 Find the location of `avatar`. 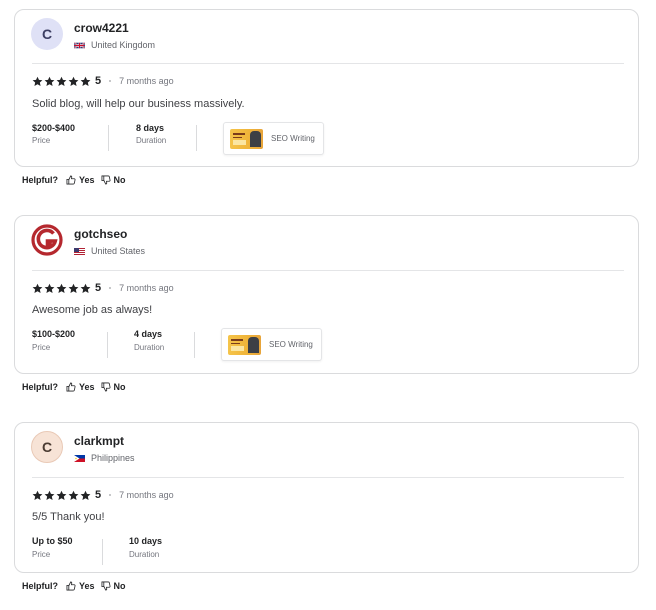

avatar is located at coordinates (47, 240).